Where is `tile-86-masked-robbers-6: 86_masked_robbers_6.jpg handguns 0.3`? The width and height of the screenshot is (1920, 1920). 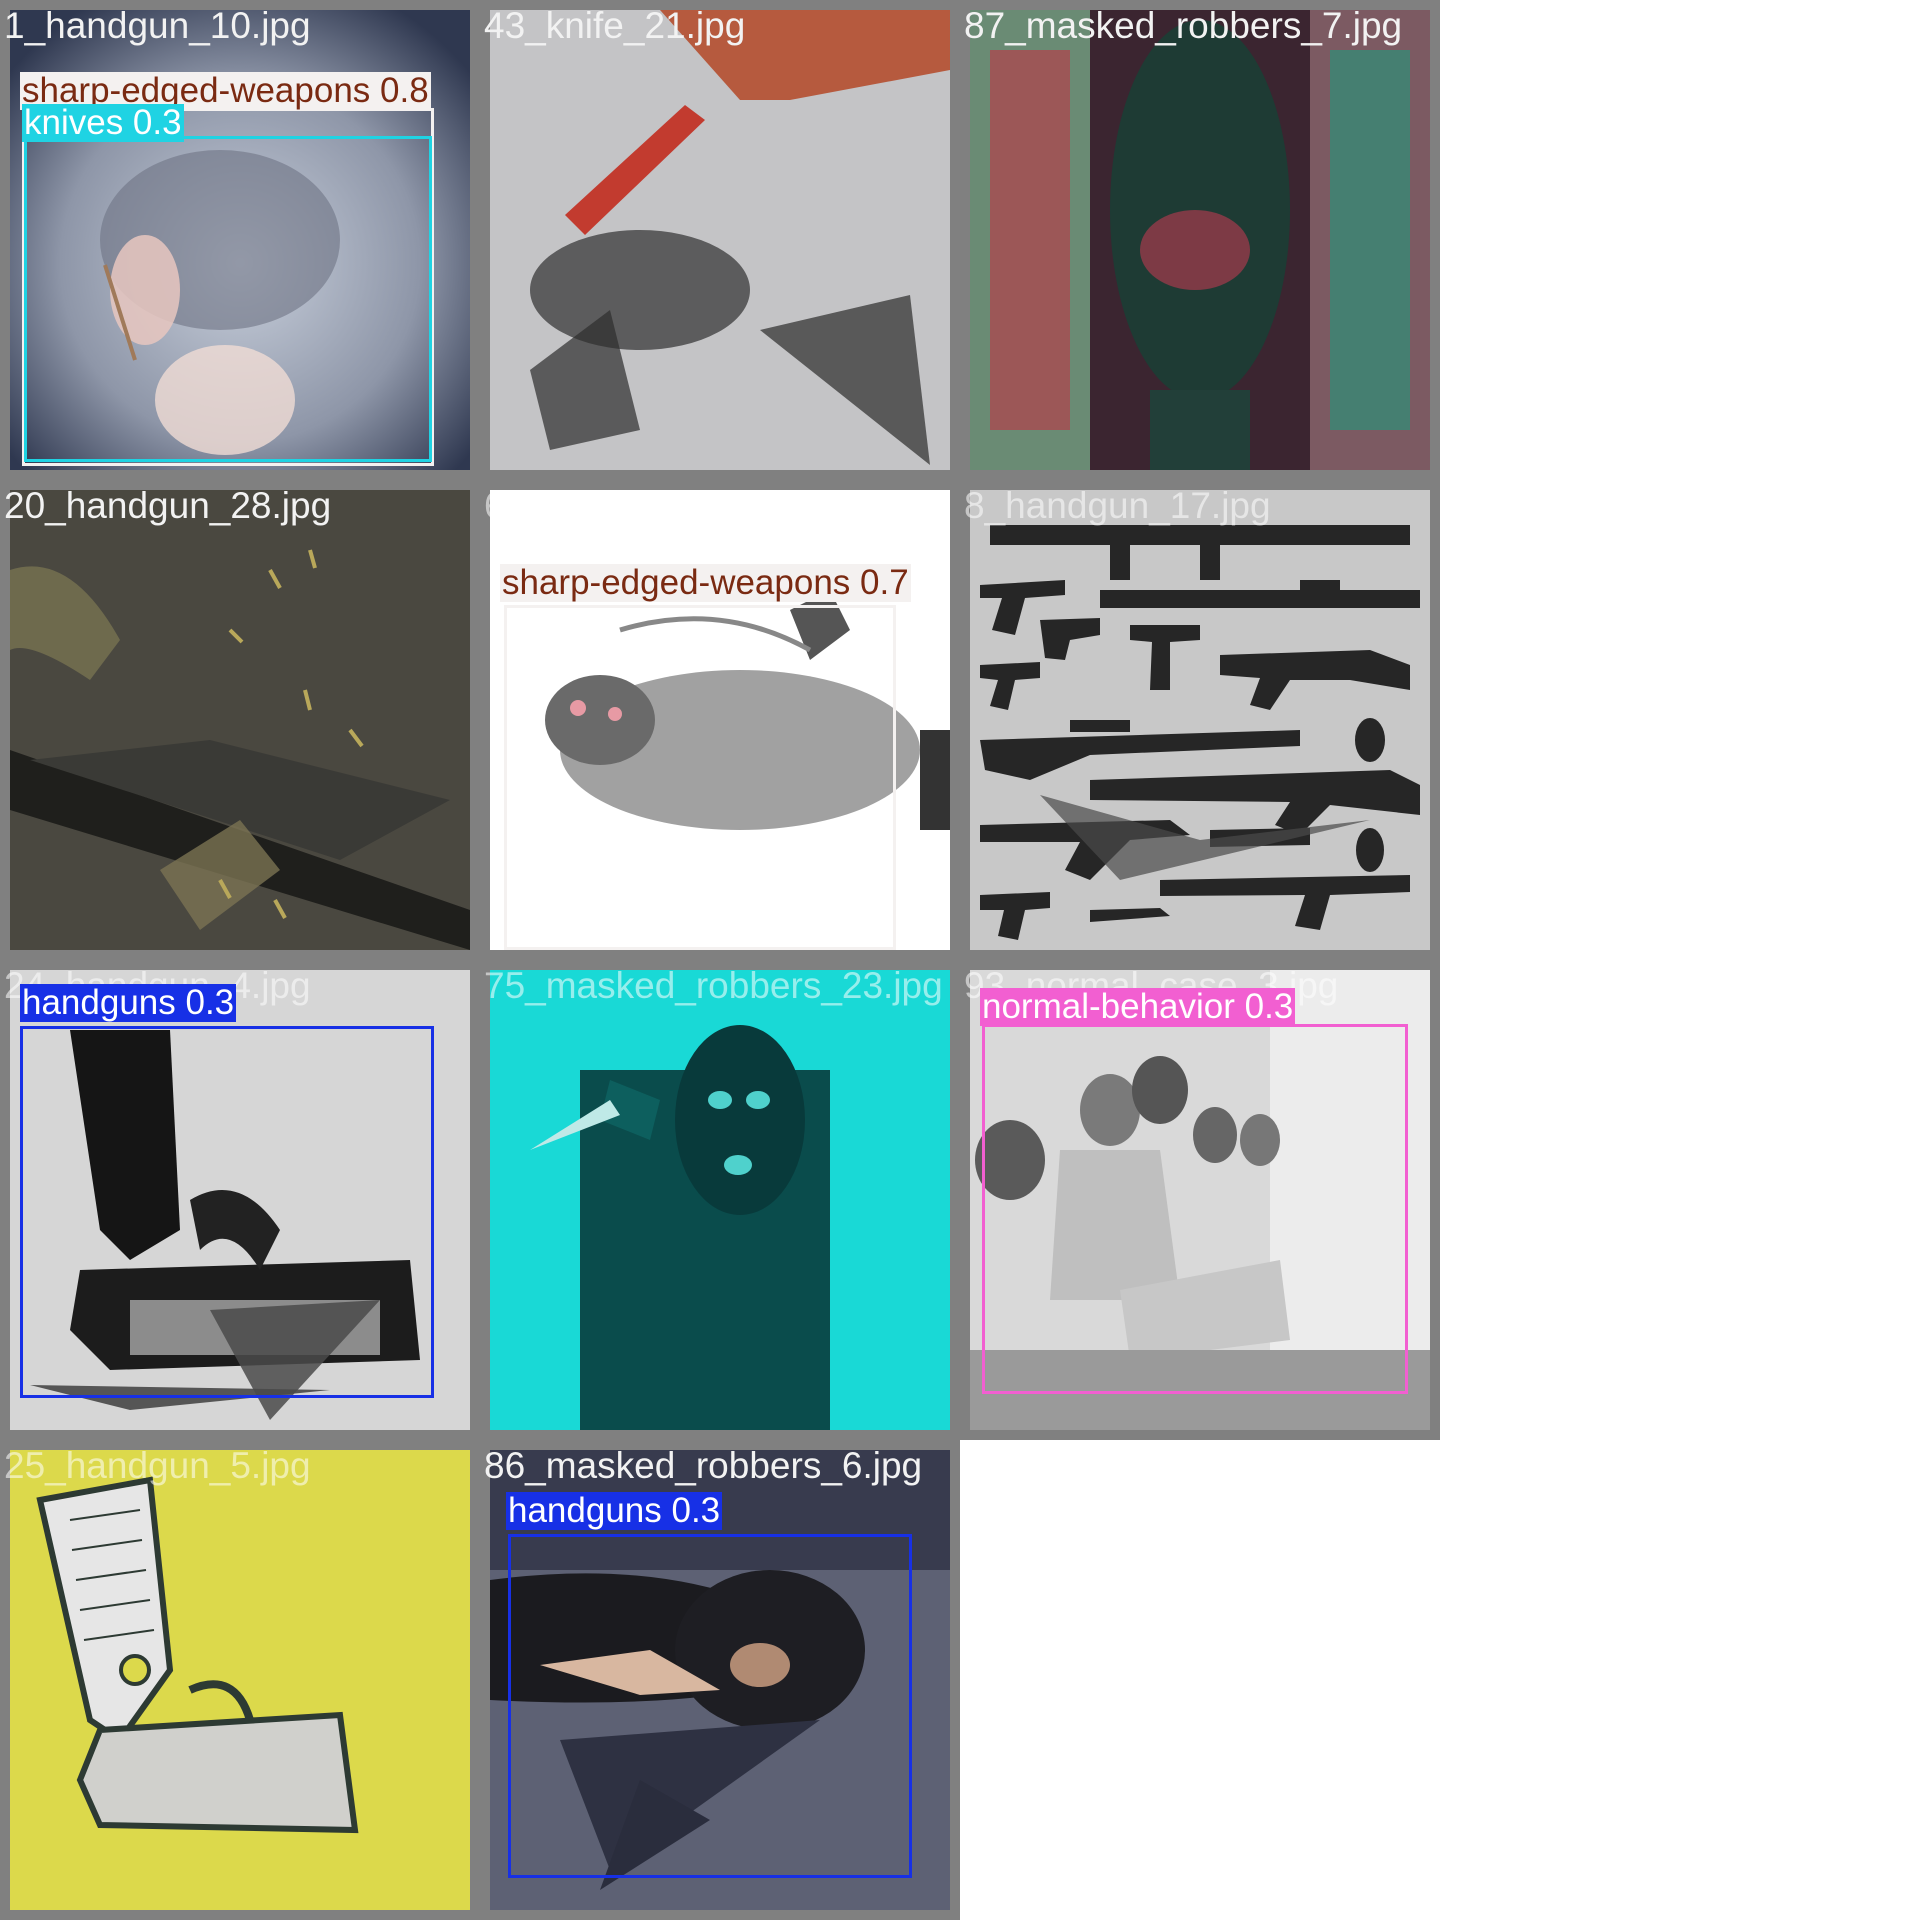 tile-86-masked-robbers-6: 86_masked_robbers_6.jpg handguns 0.3 is located at coordinates (720, 1680).